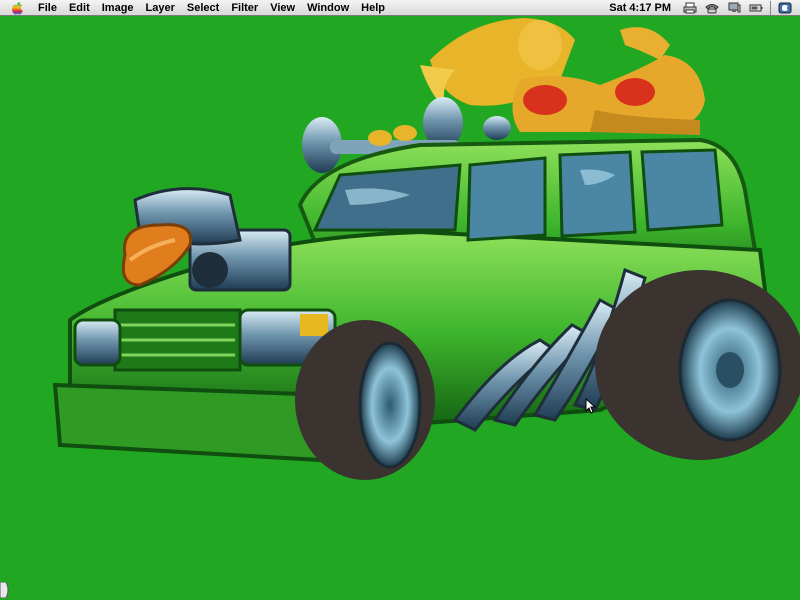 This screenshot has width=800, height=600. Describe the element at coordinates (712, 8) in the screenshot. I see `phone-icon` at that location.